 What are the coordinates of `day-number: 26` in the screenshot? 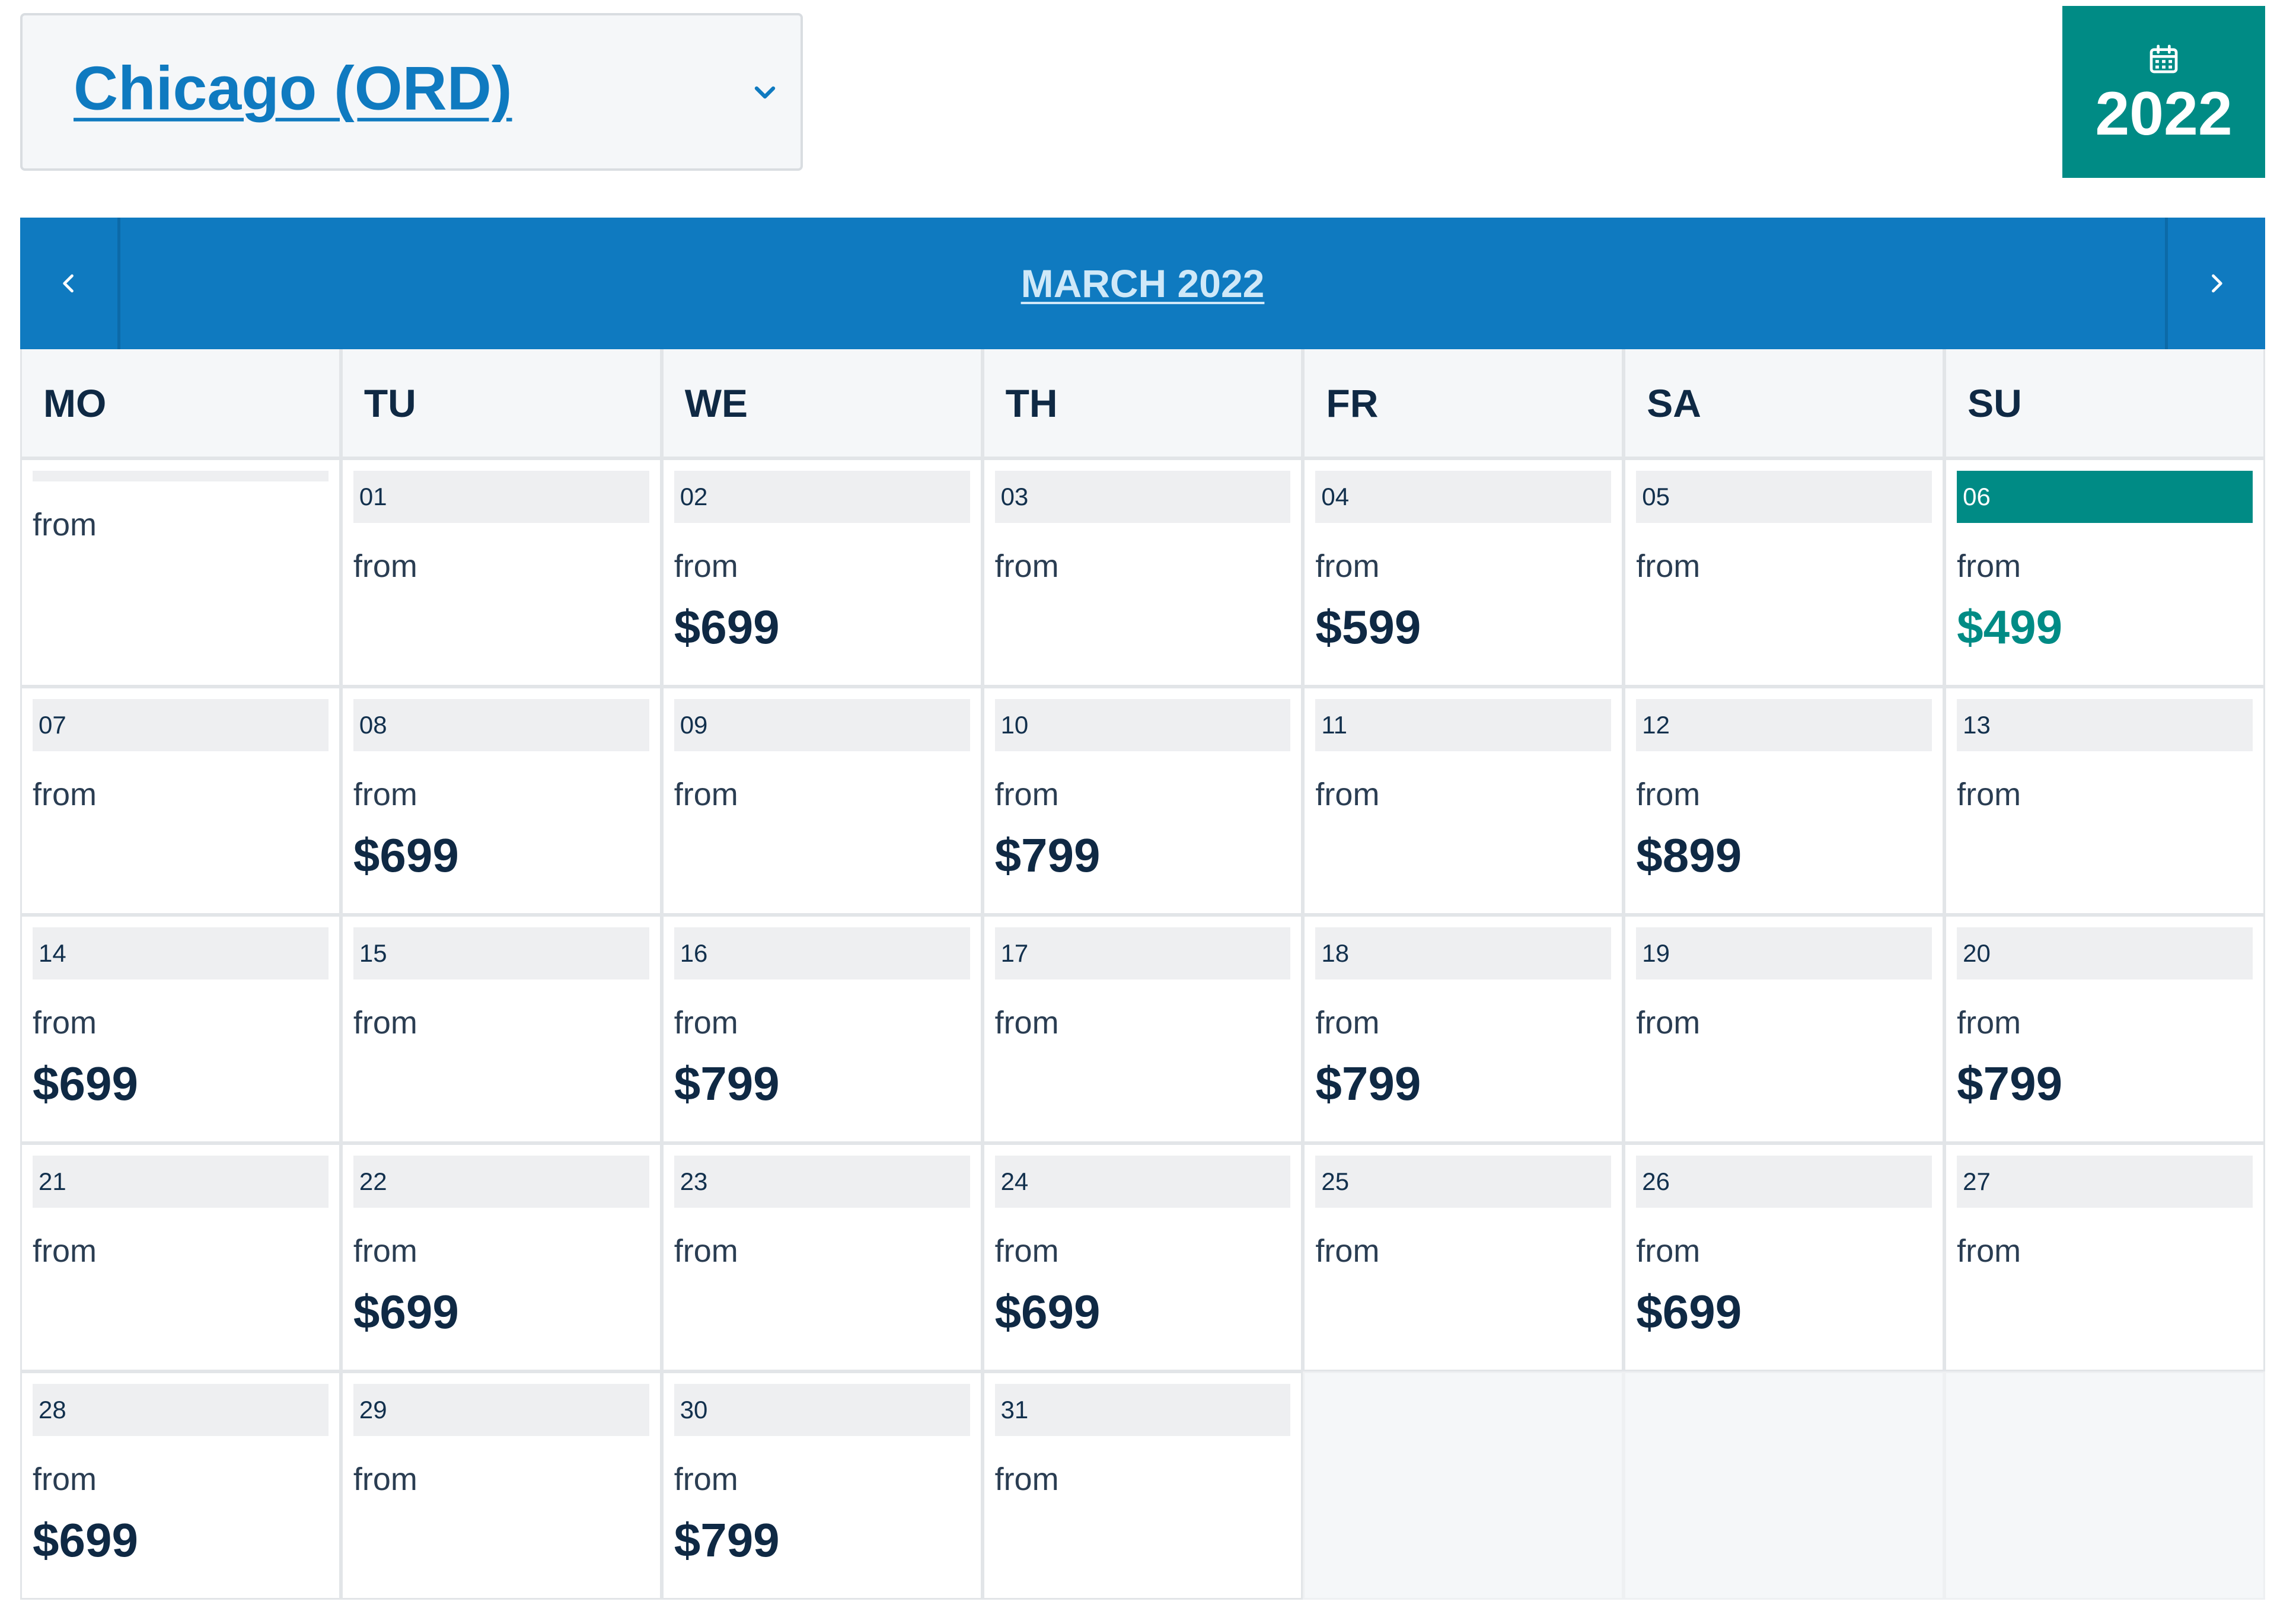 It's located at (1784, 1182).